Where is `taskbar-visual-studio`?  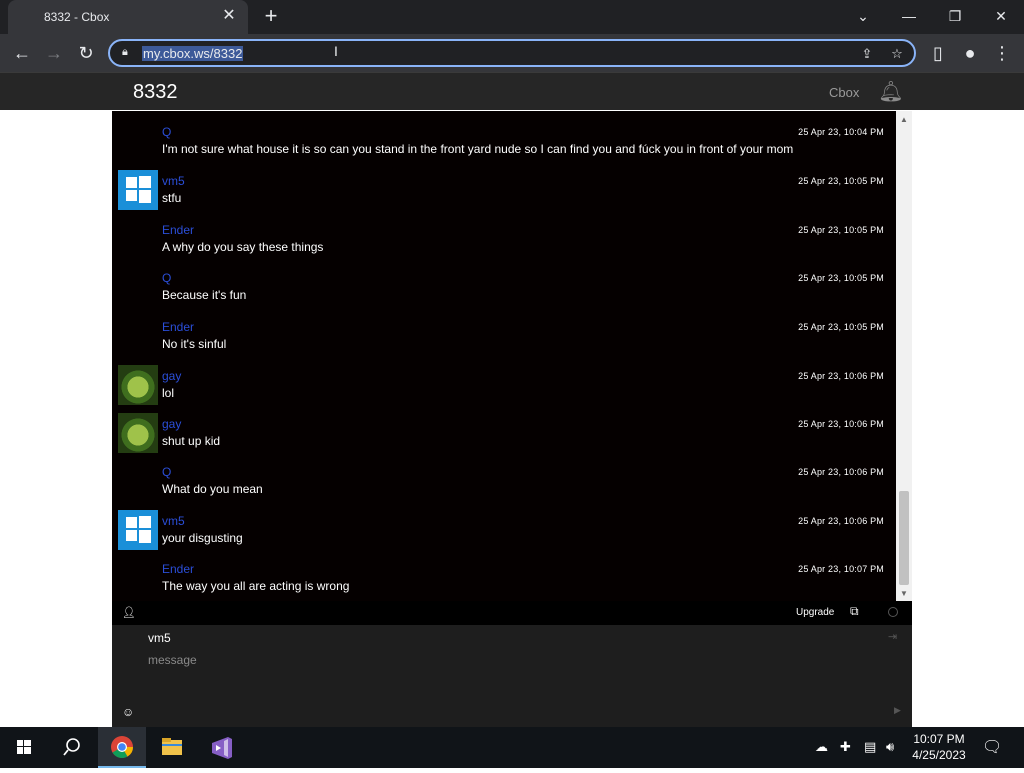
taskbar-visual-studio is located at coordinates (222, 747).